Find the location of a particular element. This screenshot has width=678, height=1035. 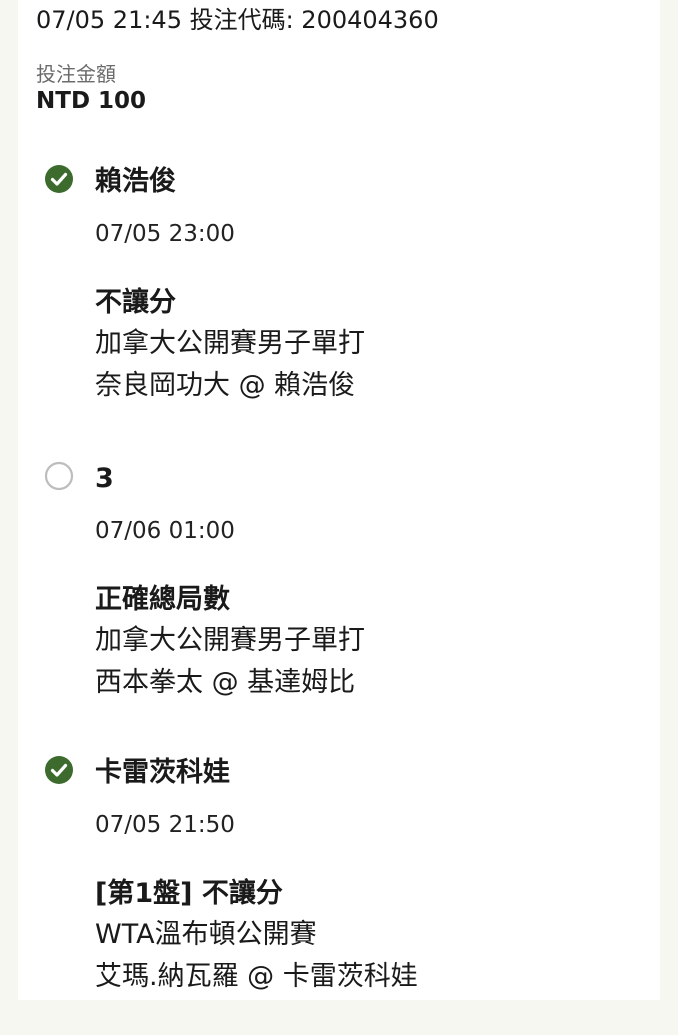

market-type: [第1盤] 不讓分 is located at coordinates (189, 893).